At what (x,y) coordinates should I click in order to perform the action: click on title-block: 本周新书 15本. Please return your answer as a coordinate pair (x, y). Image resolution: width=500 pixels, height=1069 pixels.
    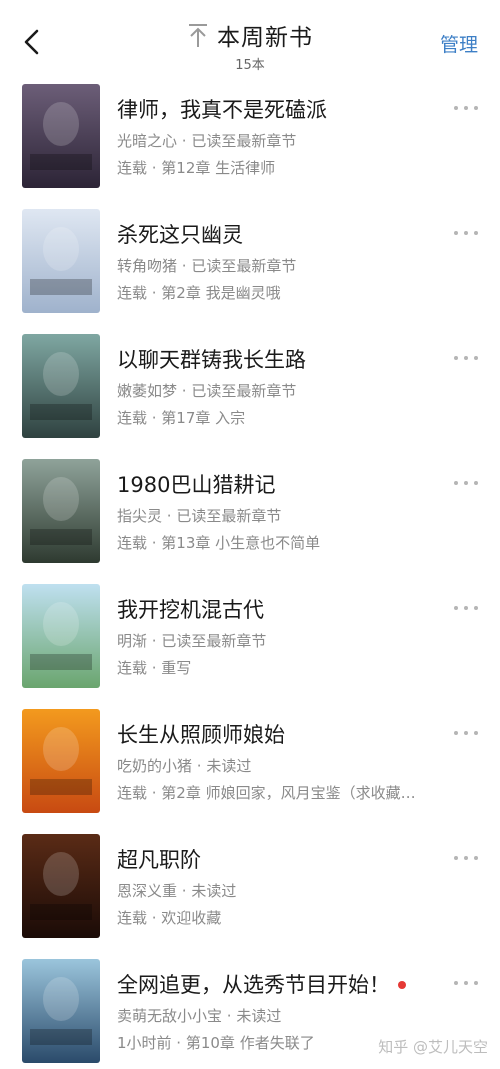
    Looking at the image, I should click on (250, 45).